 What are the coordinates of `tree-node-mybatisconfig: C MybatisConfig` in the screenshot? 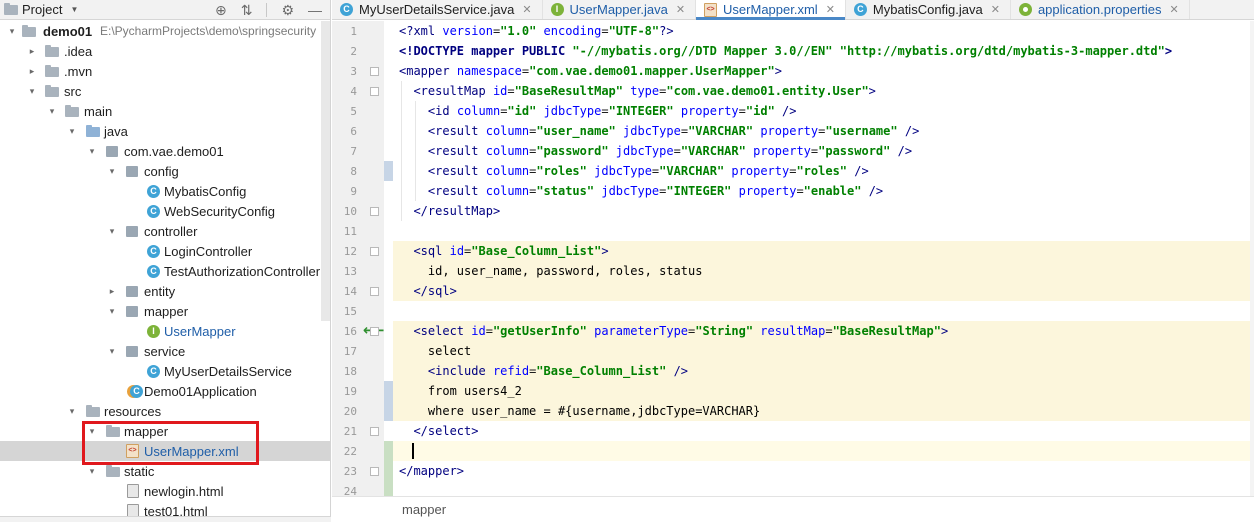 It's located at (165, 191).